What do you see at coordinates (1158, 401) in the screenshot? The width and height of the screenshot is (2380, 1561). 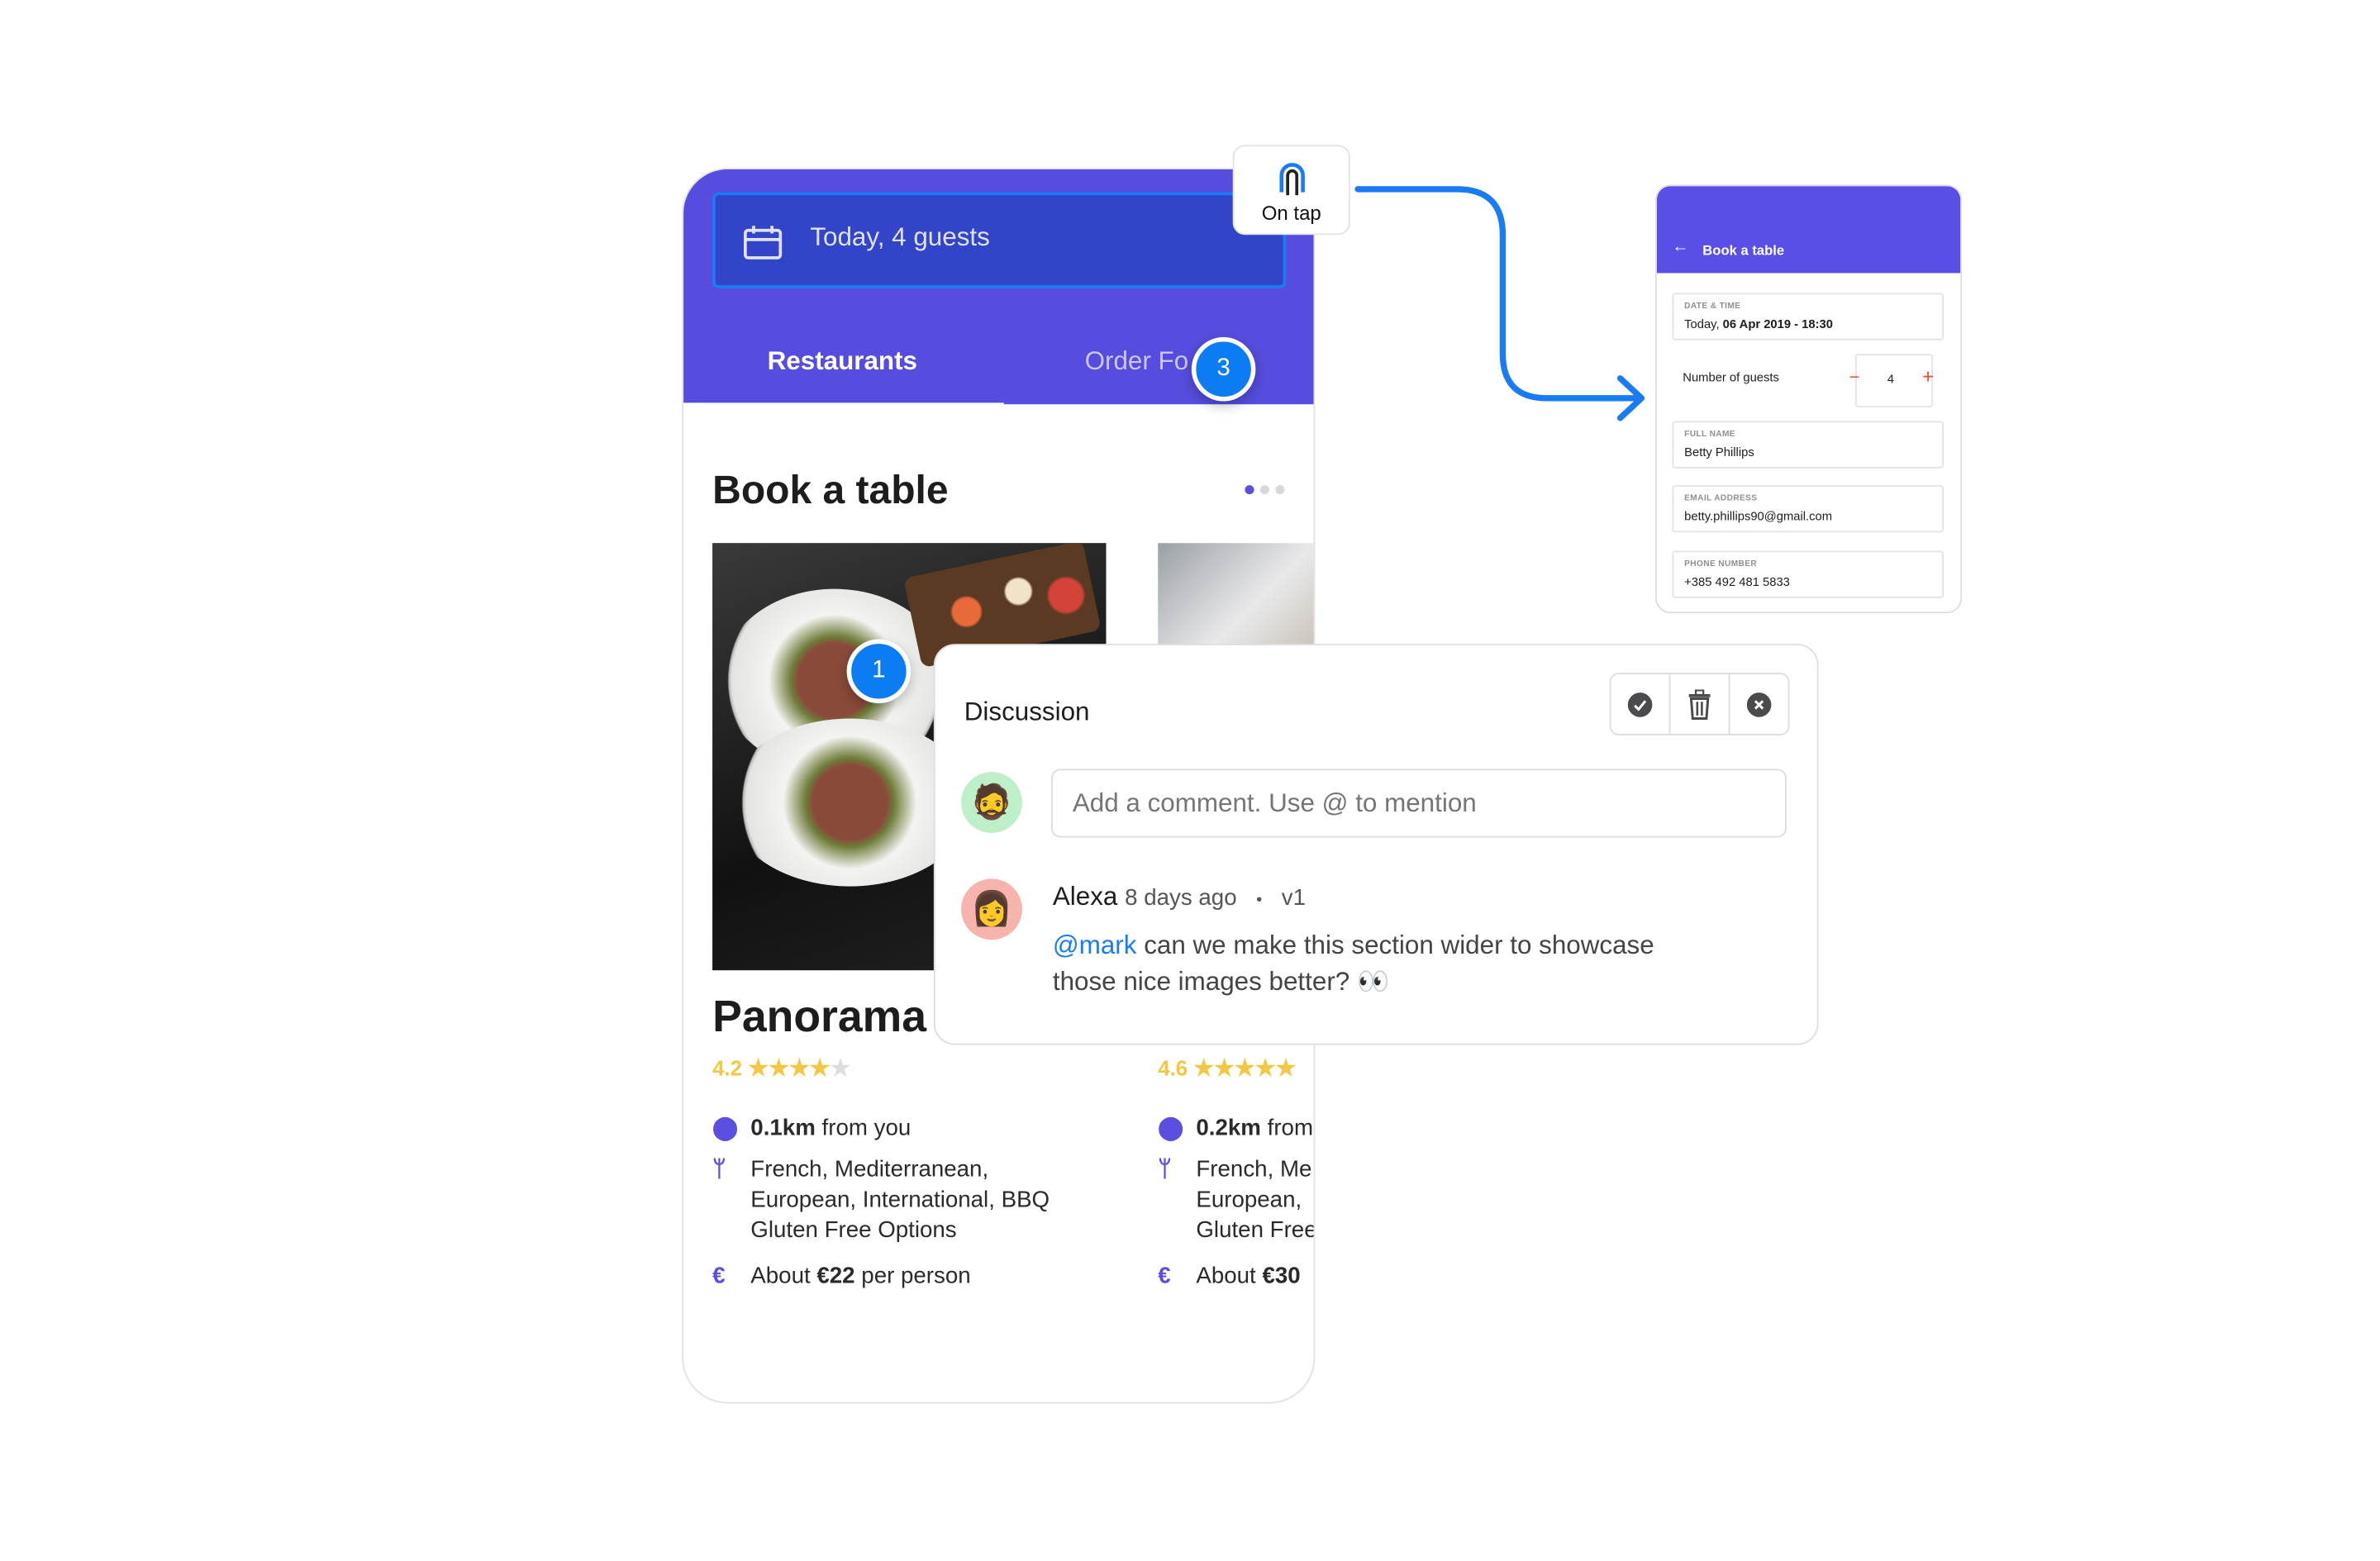 I see `tab-bar-inactive` at bounding box center [1158, 401].